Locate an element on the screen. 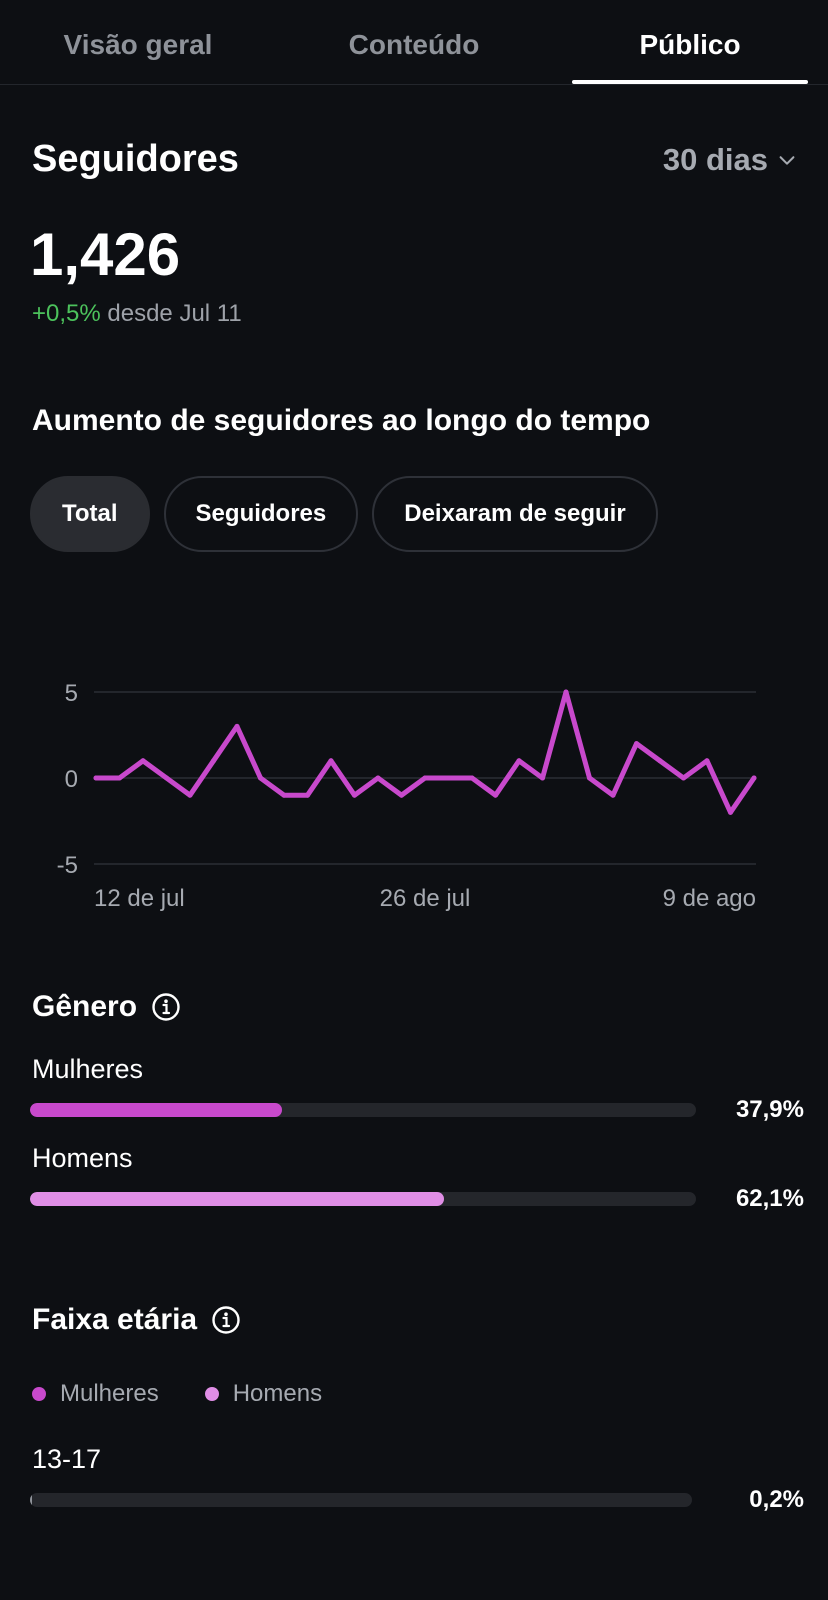  x-tick-label: 12 de jul is located at coordinates (139, 898).